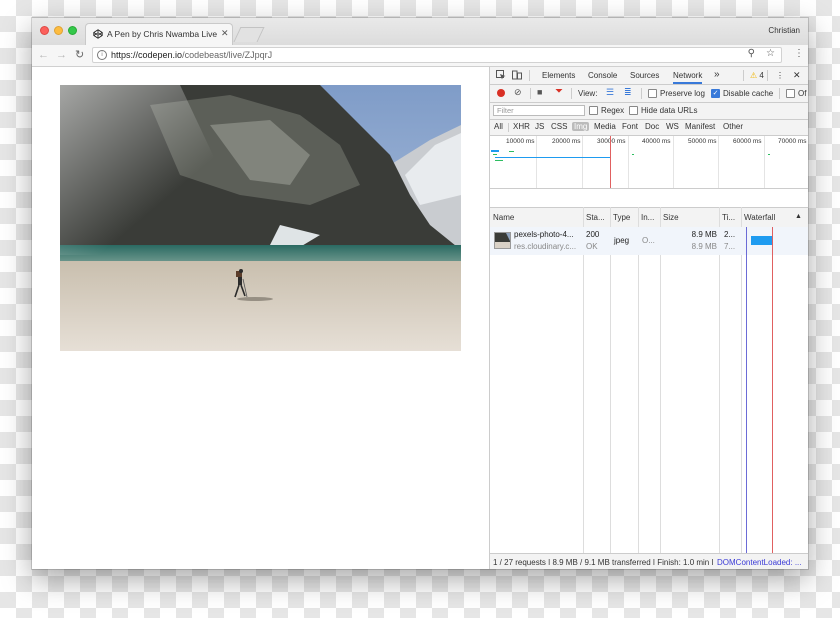  What do you see at coordinates (505, 110) in the screenshot?
I see `filter-placeholder: Filter` at bounding box center [505, 110].